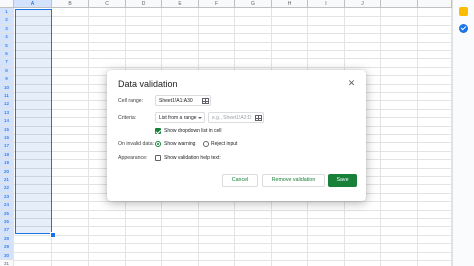  I want to click on row-header-31: 31, so click(7, 263).